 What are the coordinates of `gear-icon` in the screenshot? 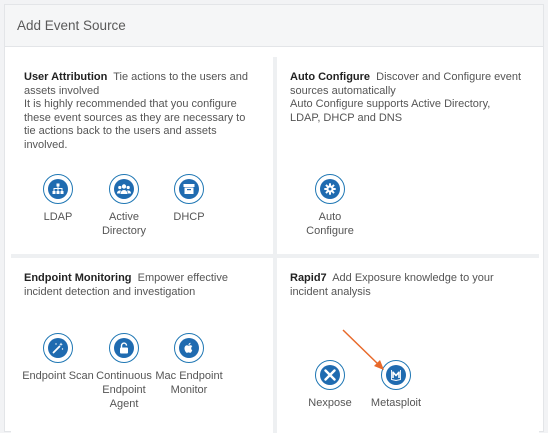 It's located at (330, 189).